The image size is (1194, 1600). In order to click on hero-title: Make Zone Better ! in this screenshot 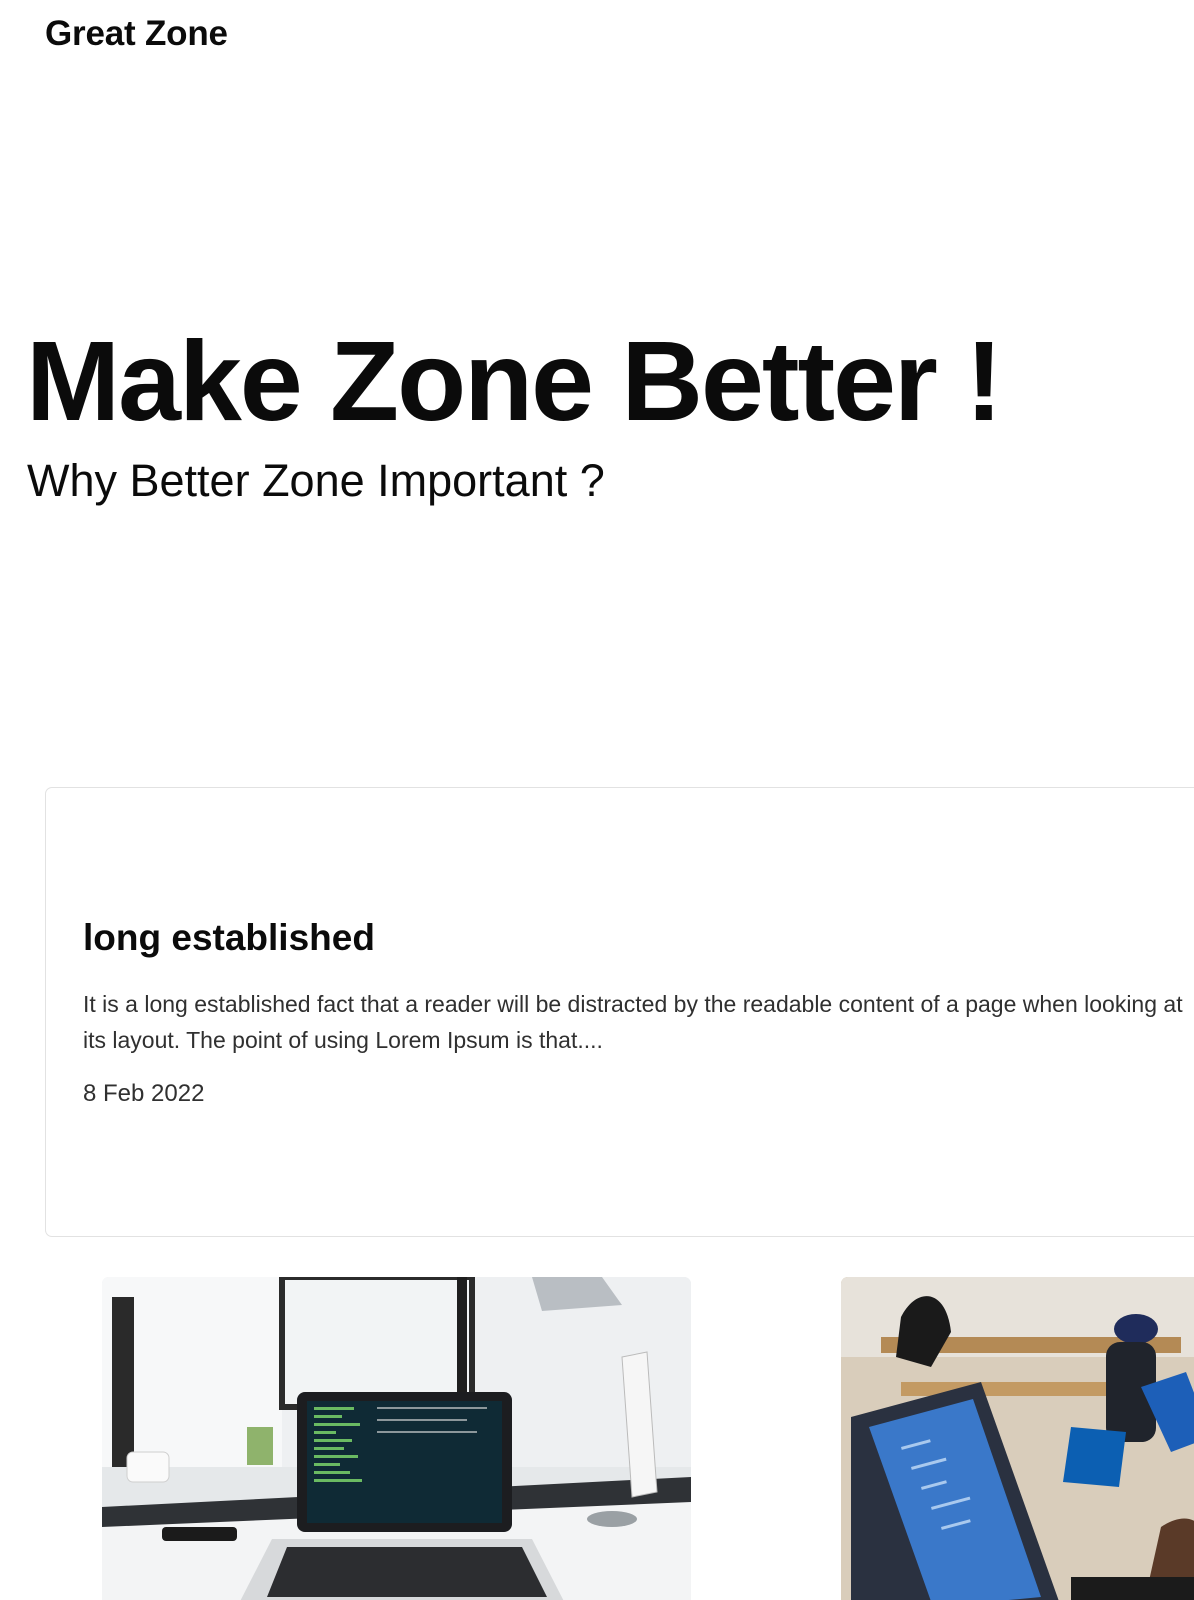, I will do `click(514, 381)`.